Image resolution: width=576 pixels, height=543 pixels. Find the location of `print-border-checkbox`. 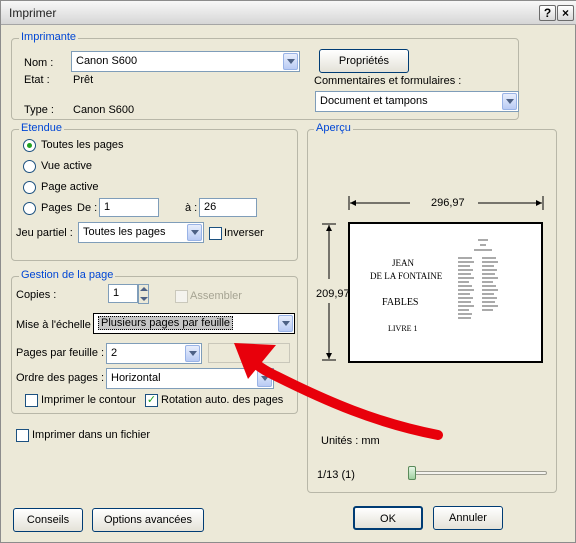

print-border-checkbox is located at coordinates (31, 400).